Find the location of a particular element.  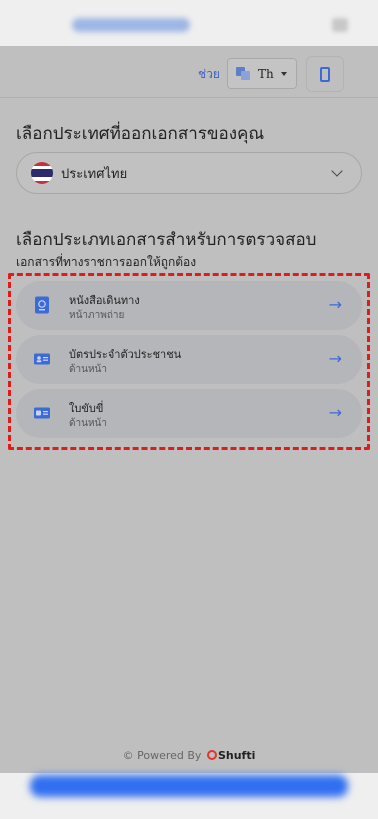

help-link: ช่วย is located at coordinates (209, 74).